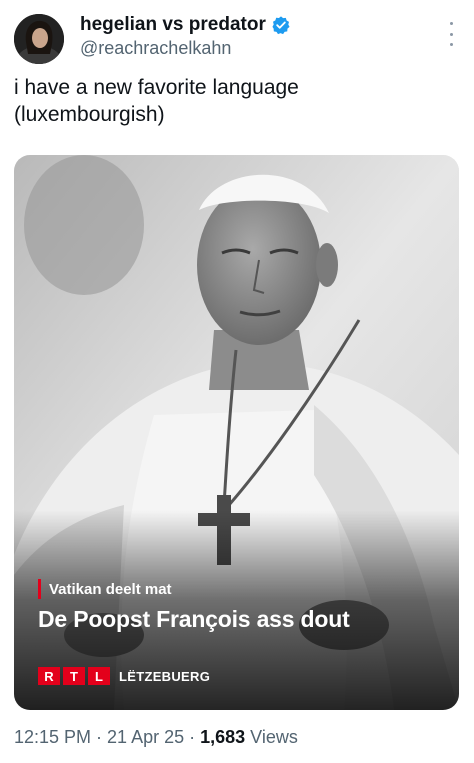 The image size is (474, 763). Describe the element at coordinates (74, 676) in the screenshot. I see `rtl-letter-t: T` at that location.